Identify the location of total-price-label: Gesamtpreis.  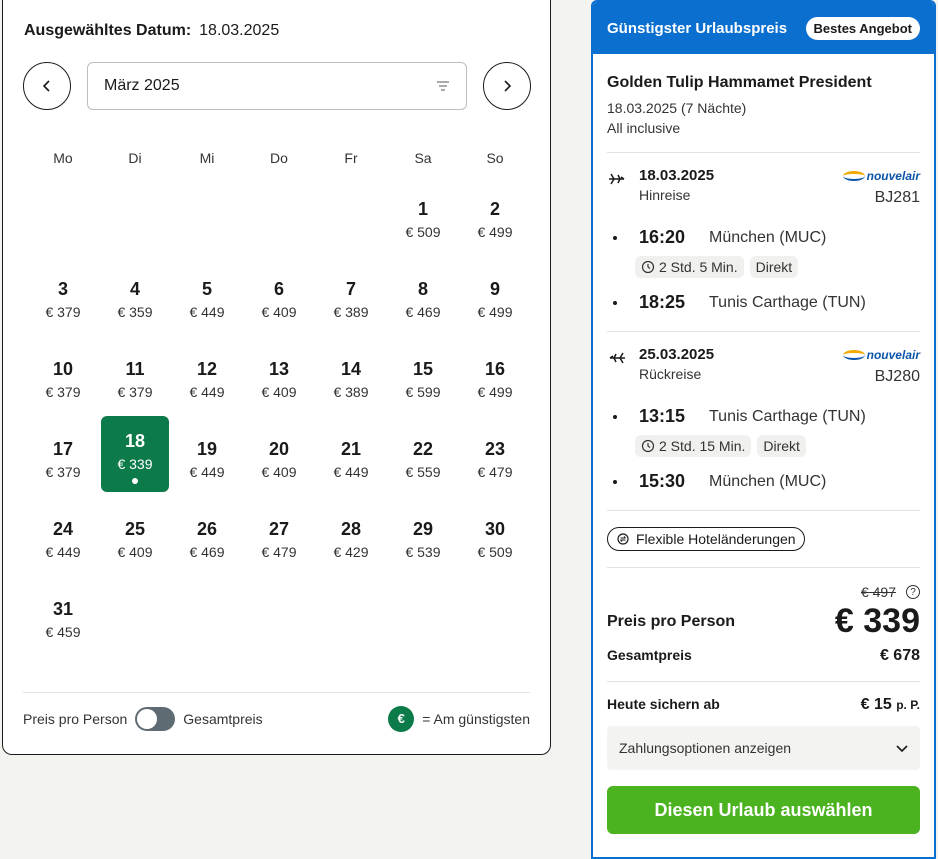
(223, 718).